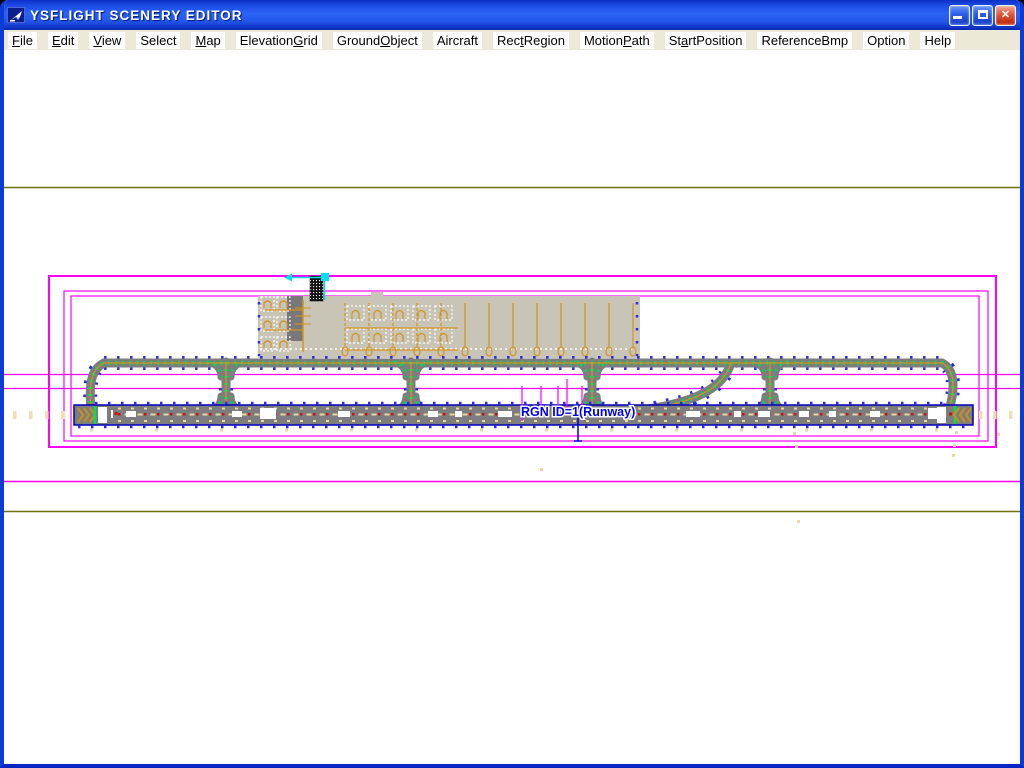 This screenshot has height=768, width=1024. Describe the element at coordinates (805, 40) in the screenshot. I see `menu-item-referencebmp: ReferenceBmp` at that location.